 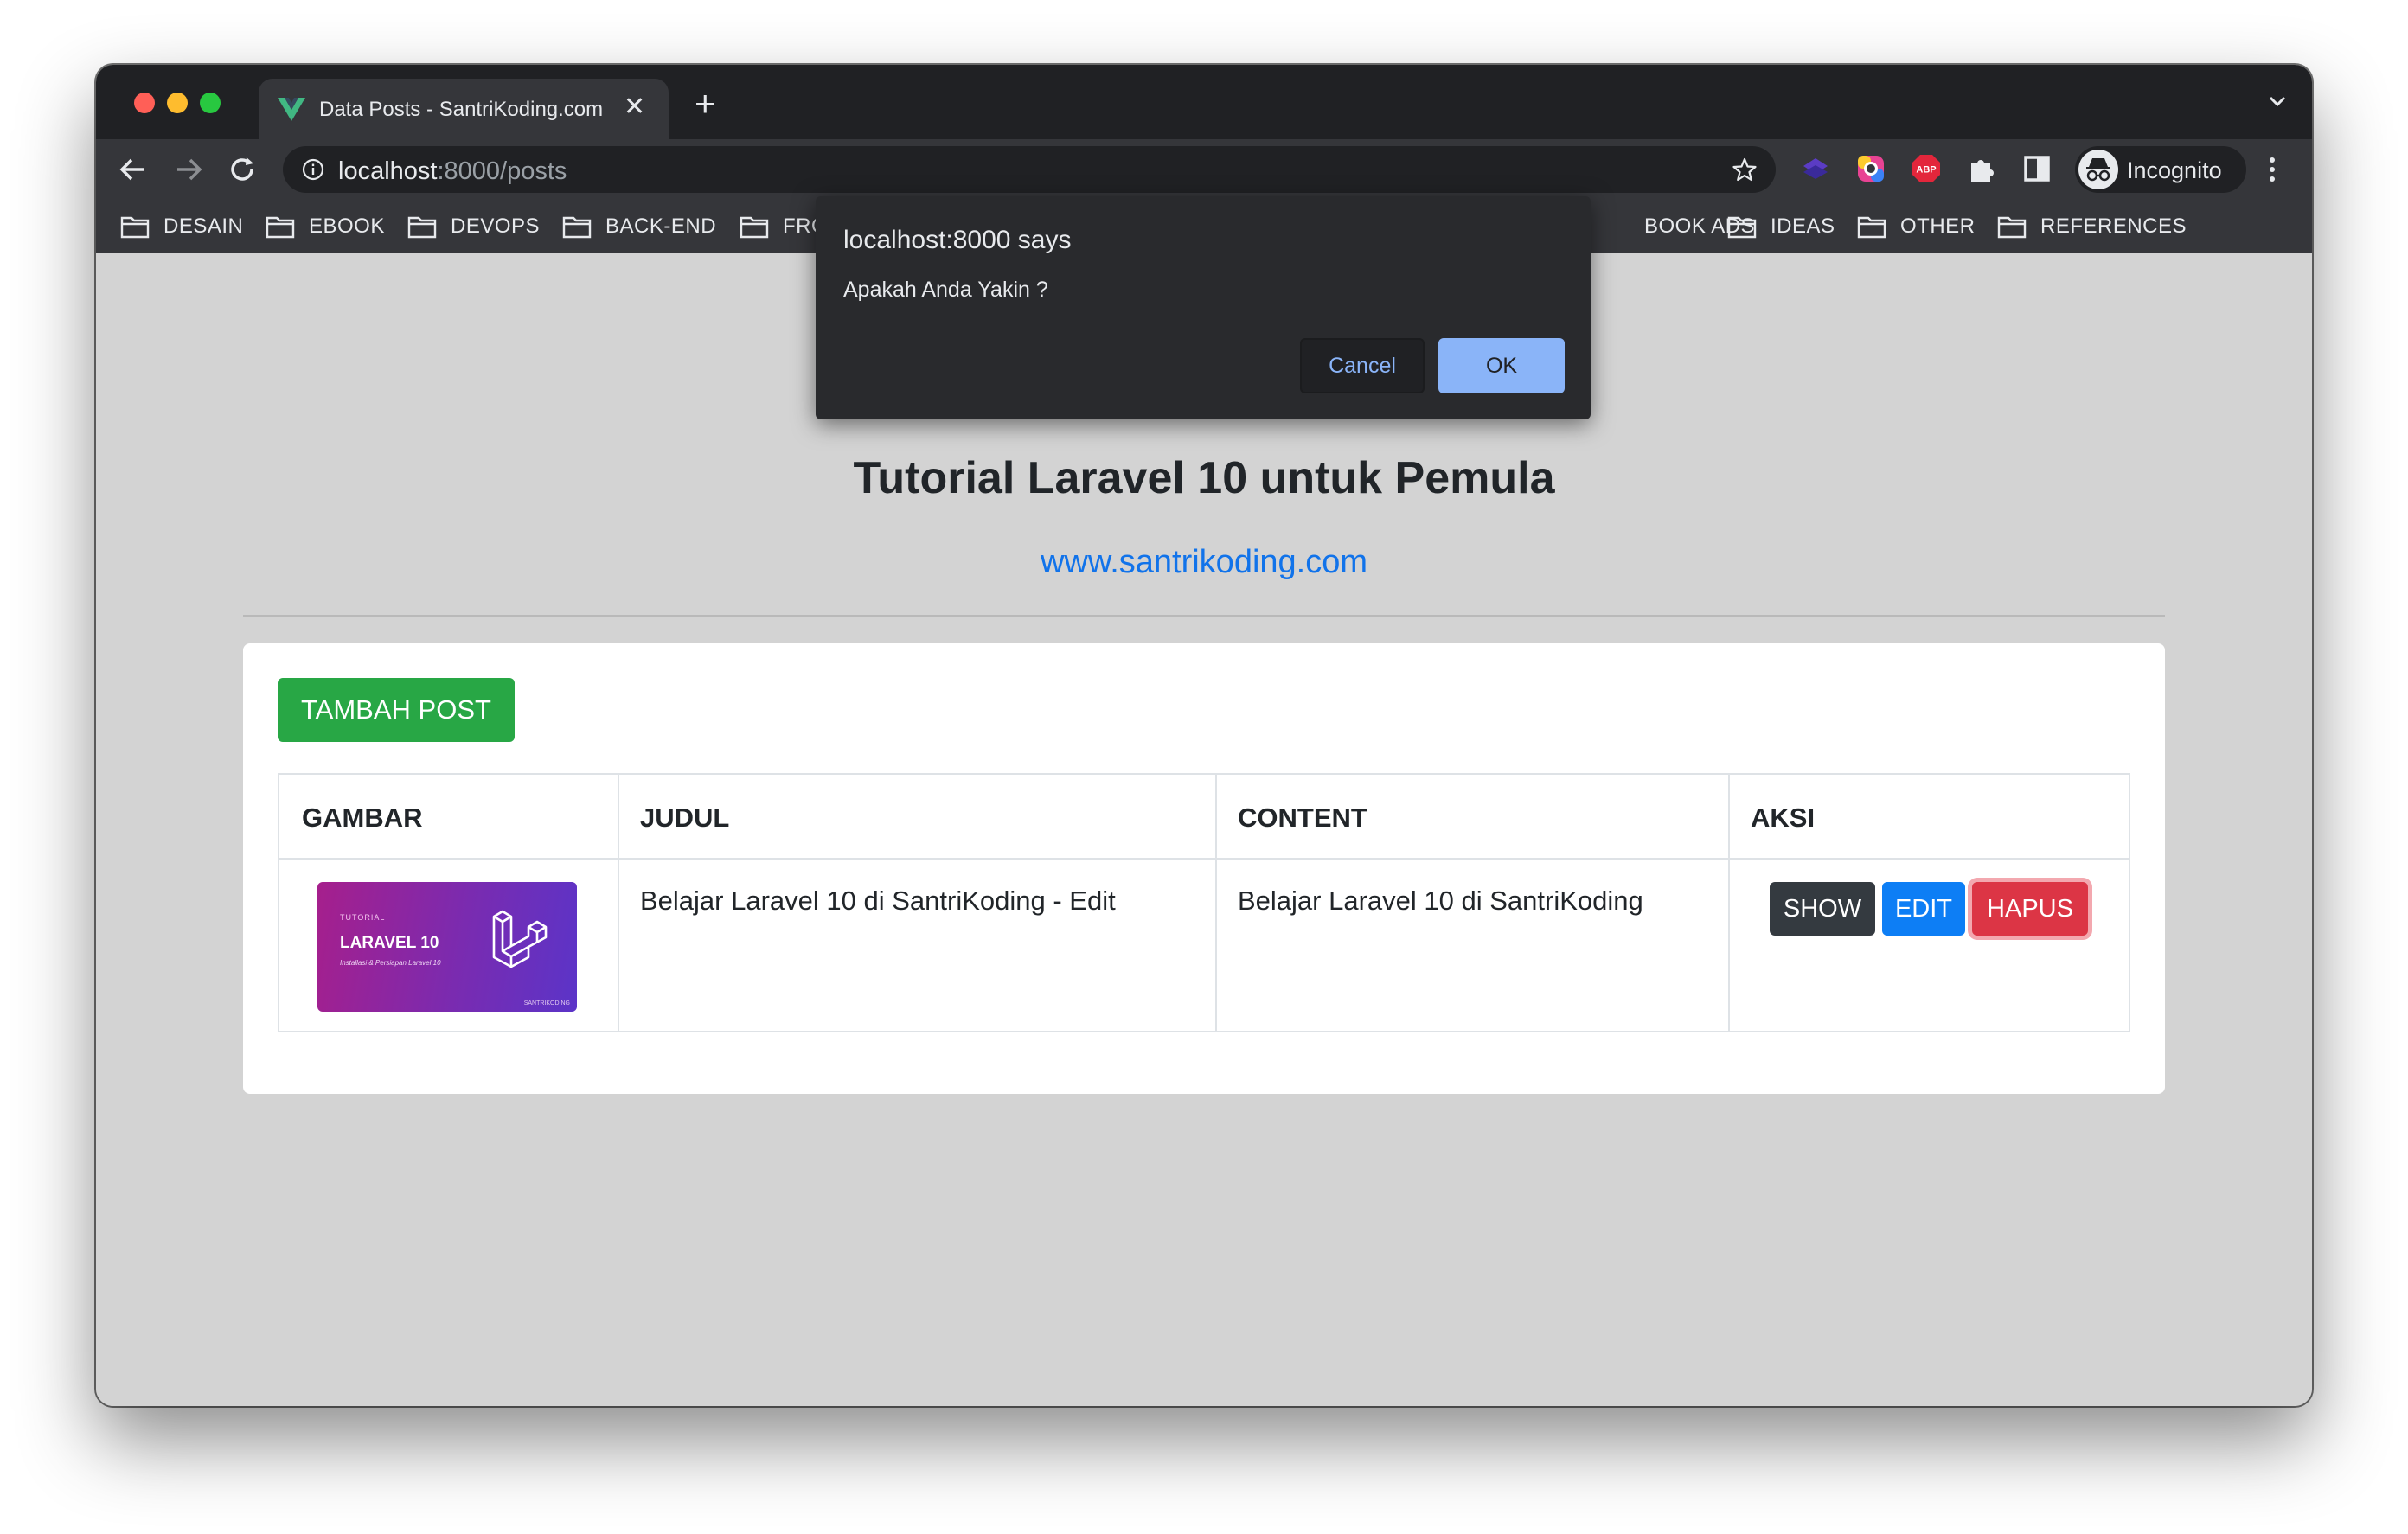 What do you see at coordinates (1928, 946) in the screenshot?
I see `cell-aksi: SHOW EDIT HAPUS` at bounding box center [1928, 946].